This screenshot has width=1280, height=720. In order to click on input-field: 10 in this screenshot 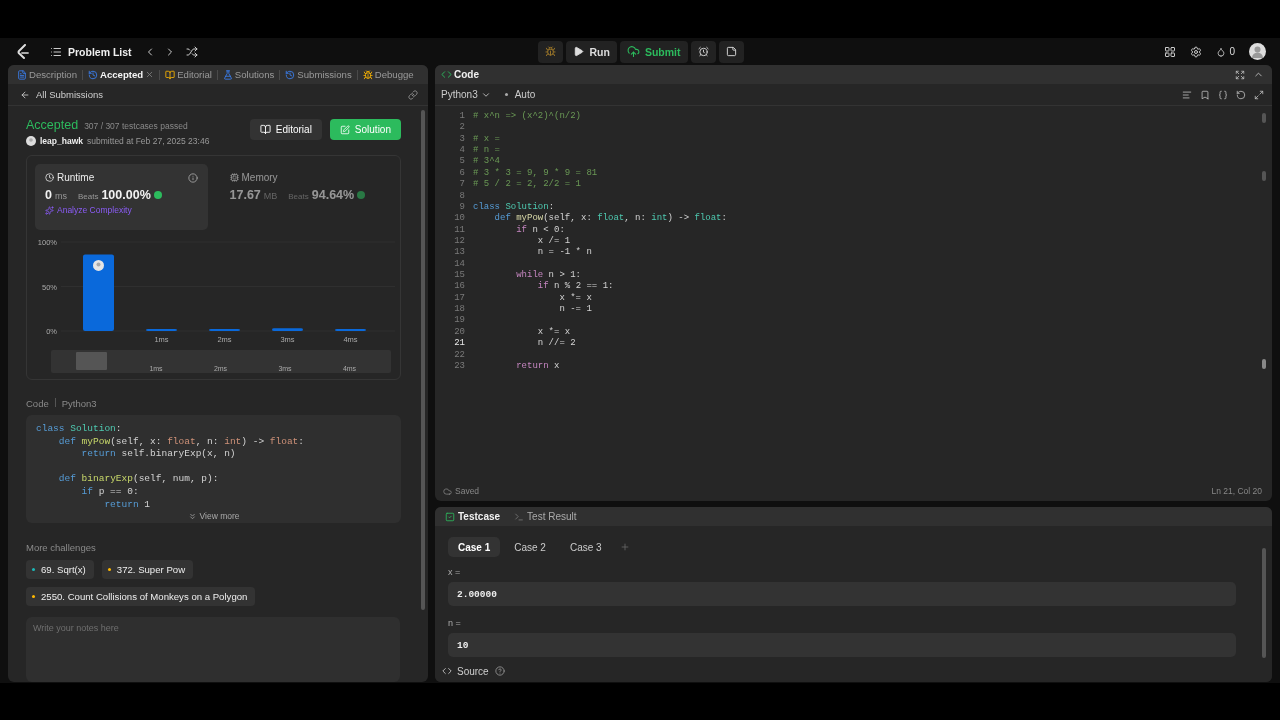, I will do `click(842, 645)`.